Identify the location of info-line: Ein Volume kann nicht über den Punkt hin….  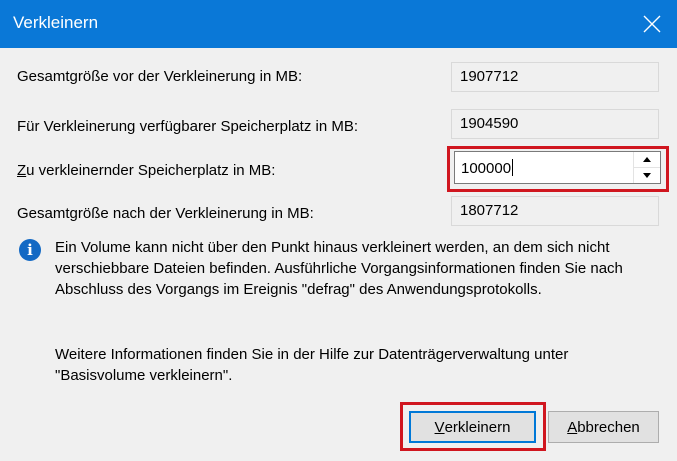
(332, 247).